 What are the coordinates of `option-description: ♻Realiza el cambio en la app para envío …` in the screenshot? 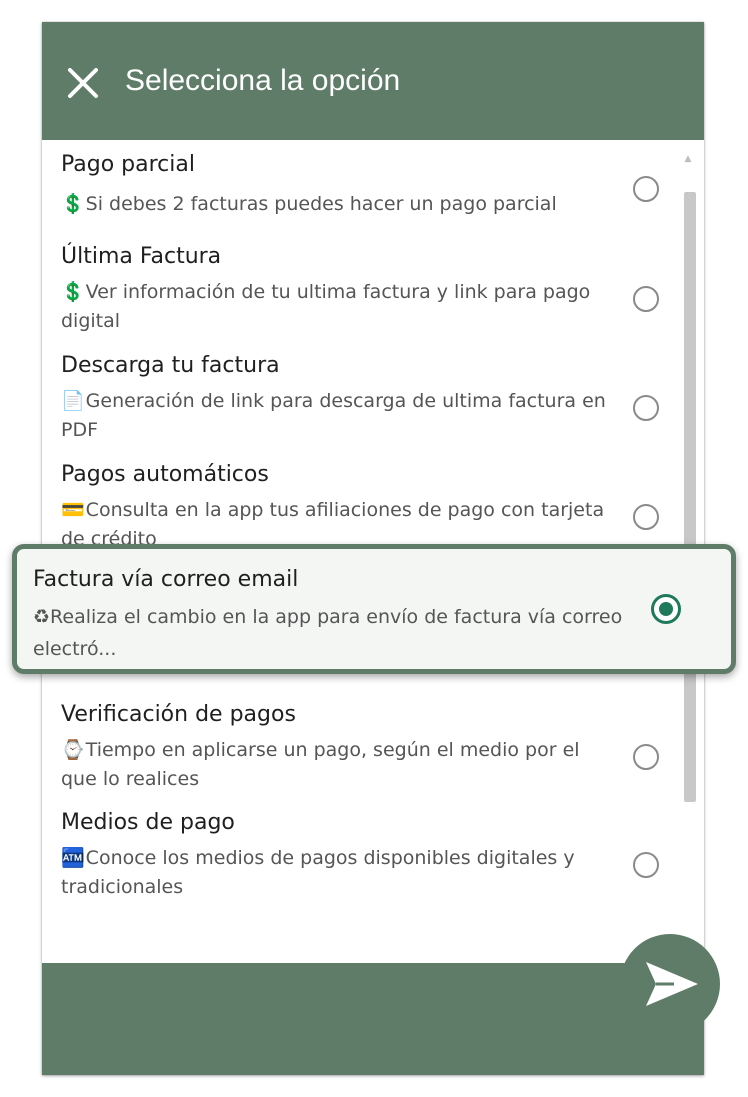 It's located at (328, 633).